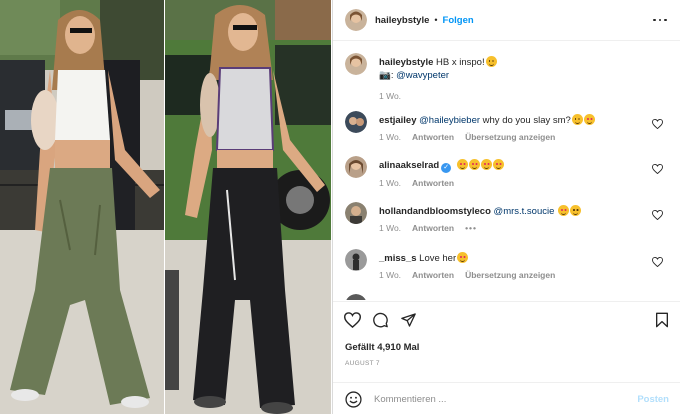 This screenshot has height=414, width=680. I want to click on comment-icon, so click(380, 320).